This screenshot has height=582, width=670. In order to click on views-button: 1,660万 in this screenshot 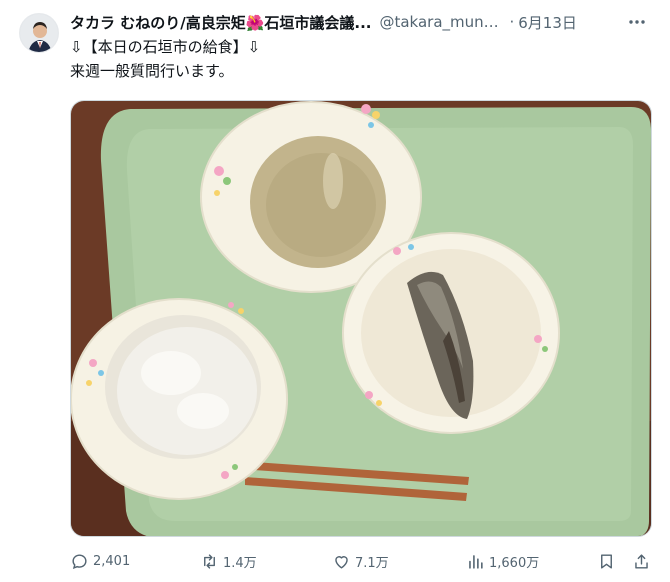, I will do `click(502, 561)`.